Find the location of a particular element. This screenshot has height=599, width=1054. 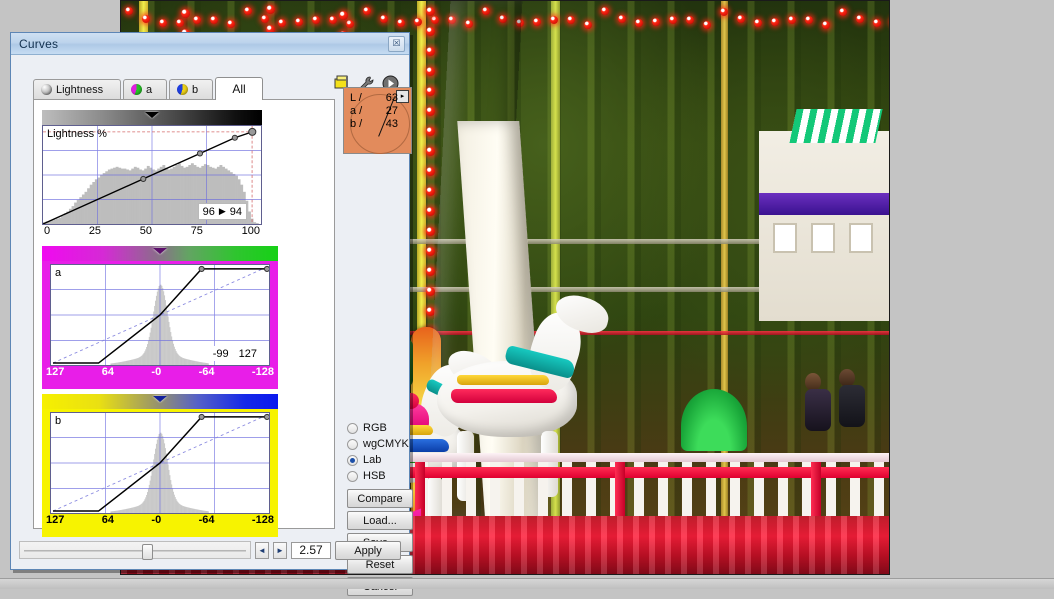

axis-tick: 25 is located at coordinates (95, 231).